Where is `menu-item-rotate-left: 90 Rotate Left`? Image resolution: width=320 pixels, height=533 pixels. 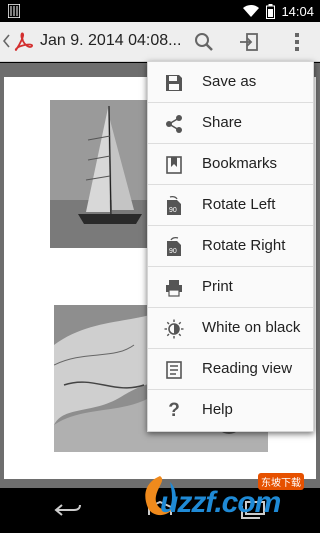
menu-item-rotate-left: 90 Rotate Left is located at coordinates (230, 205).